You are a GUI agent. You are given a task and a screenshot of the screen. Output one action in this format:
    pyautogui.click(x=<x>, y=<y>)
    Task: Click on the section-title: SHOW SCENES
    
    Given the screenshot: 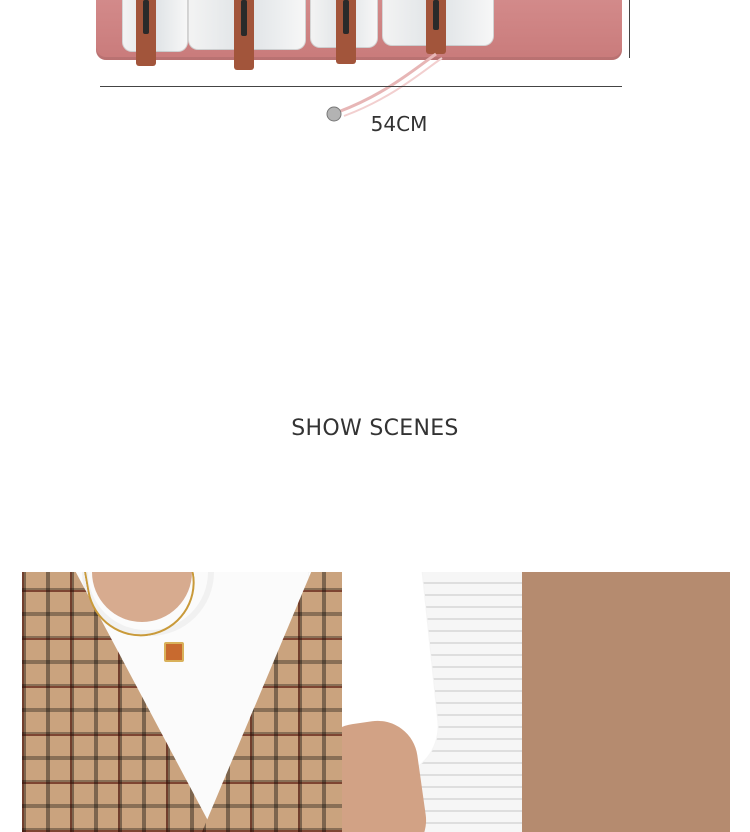 What is the action you would take?
    pyautogui.click(x=375, y=428)
    